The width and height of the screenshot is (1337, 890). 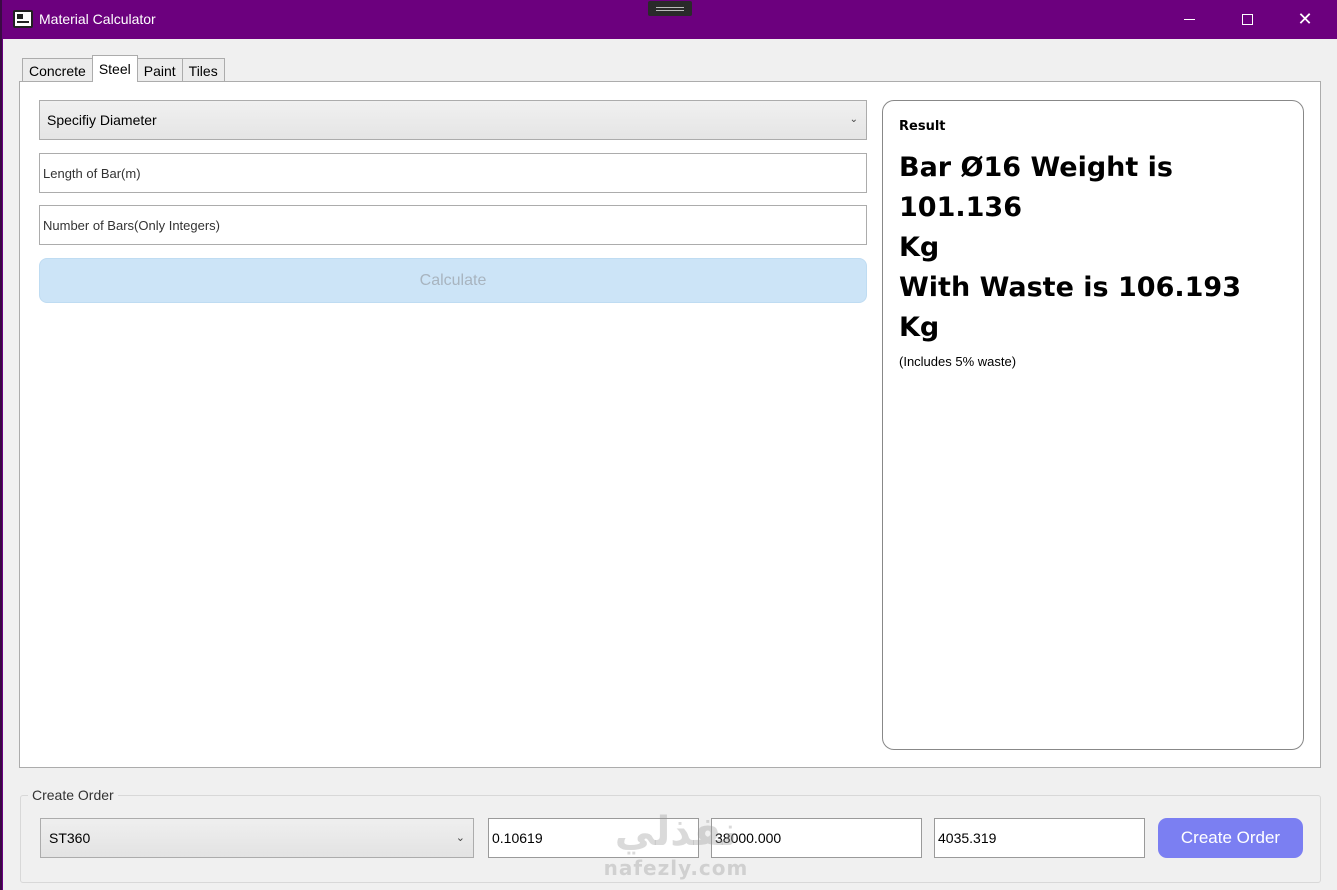 What do you see at coordinates (114, 68) in the screenshot?
I see `tab-steel: Steel` at bounding box center [114, 68].